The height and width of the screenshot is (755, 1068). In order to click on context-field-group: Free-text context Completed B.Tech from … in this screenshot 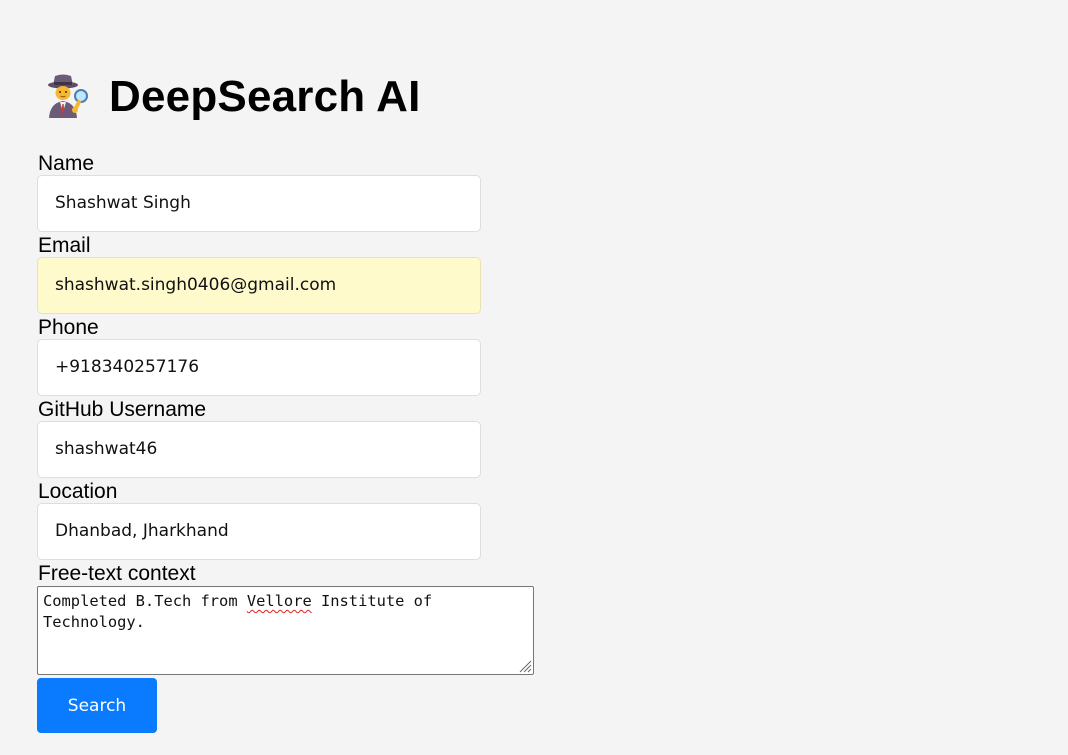, I will do `click(287, 618)`.